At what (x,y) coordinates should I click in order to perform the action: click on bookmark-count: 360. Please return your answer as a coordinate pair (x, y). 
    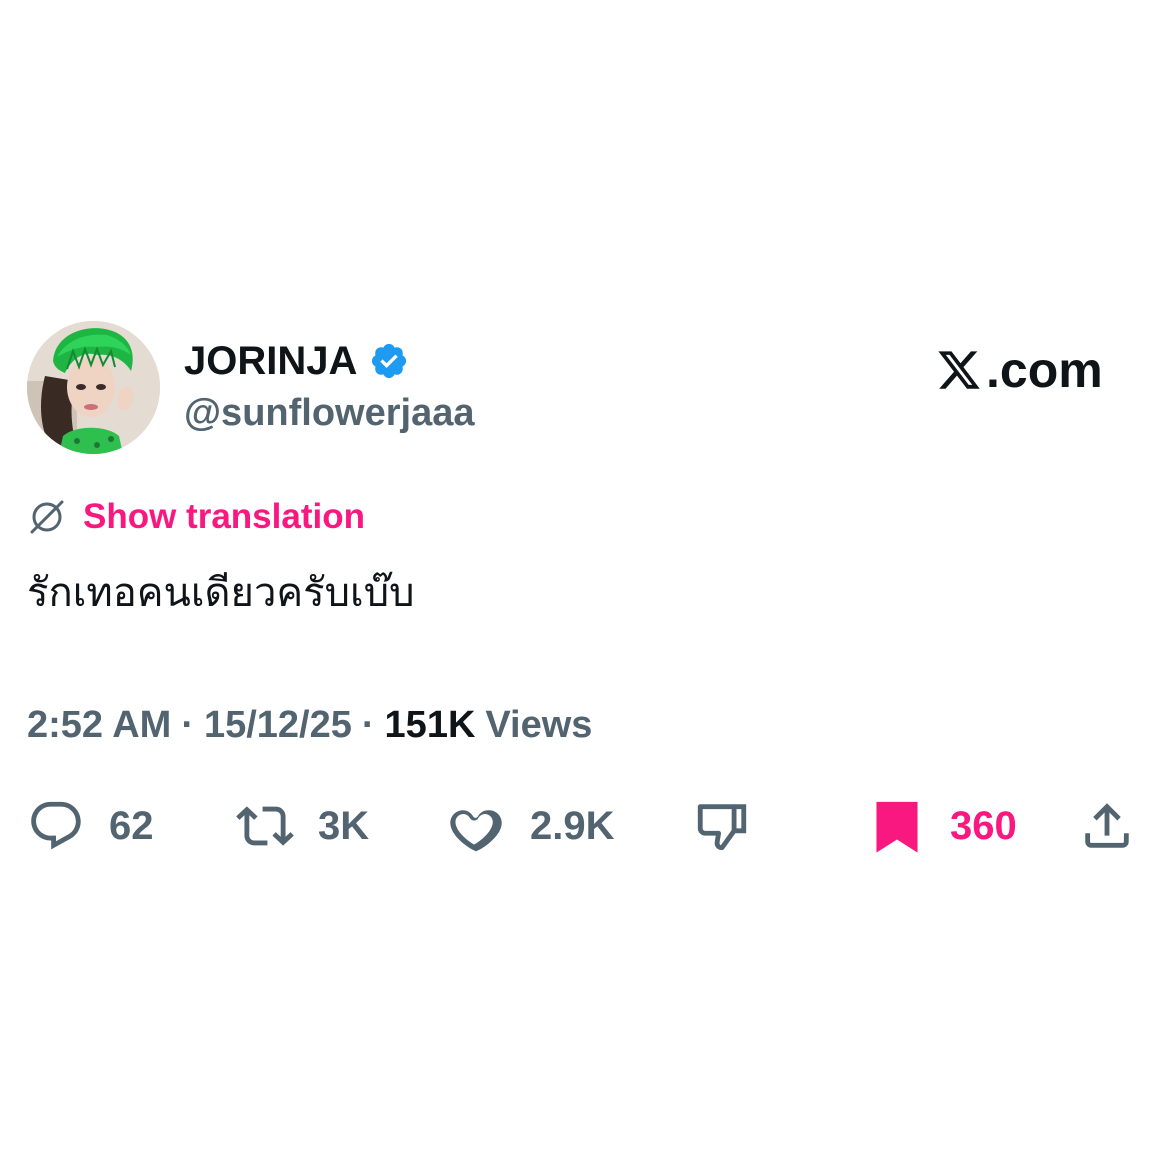
    Looking at the image, I should click on (983, 825).